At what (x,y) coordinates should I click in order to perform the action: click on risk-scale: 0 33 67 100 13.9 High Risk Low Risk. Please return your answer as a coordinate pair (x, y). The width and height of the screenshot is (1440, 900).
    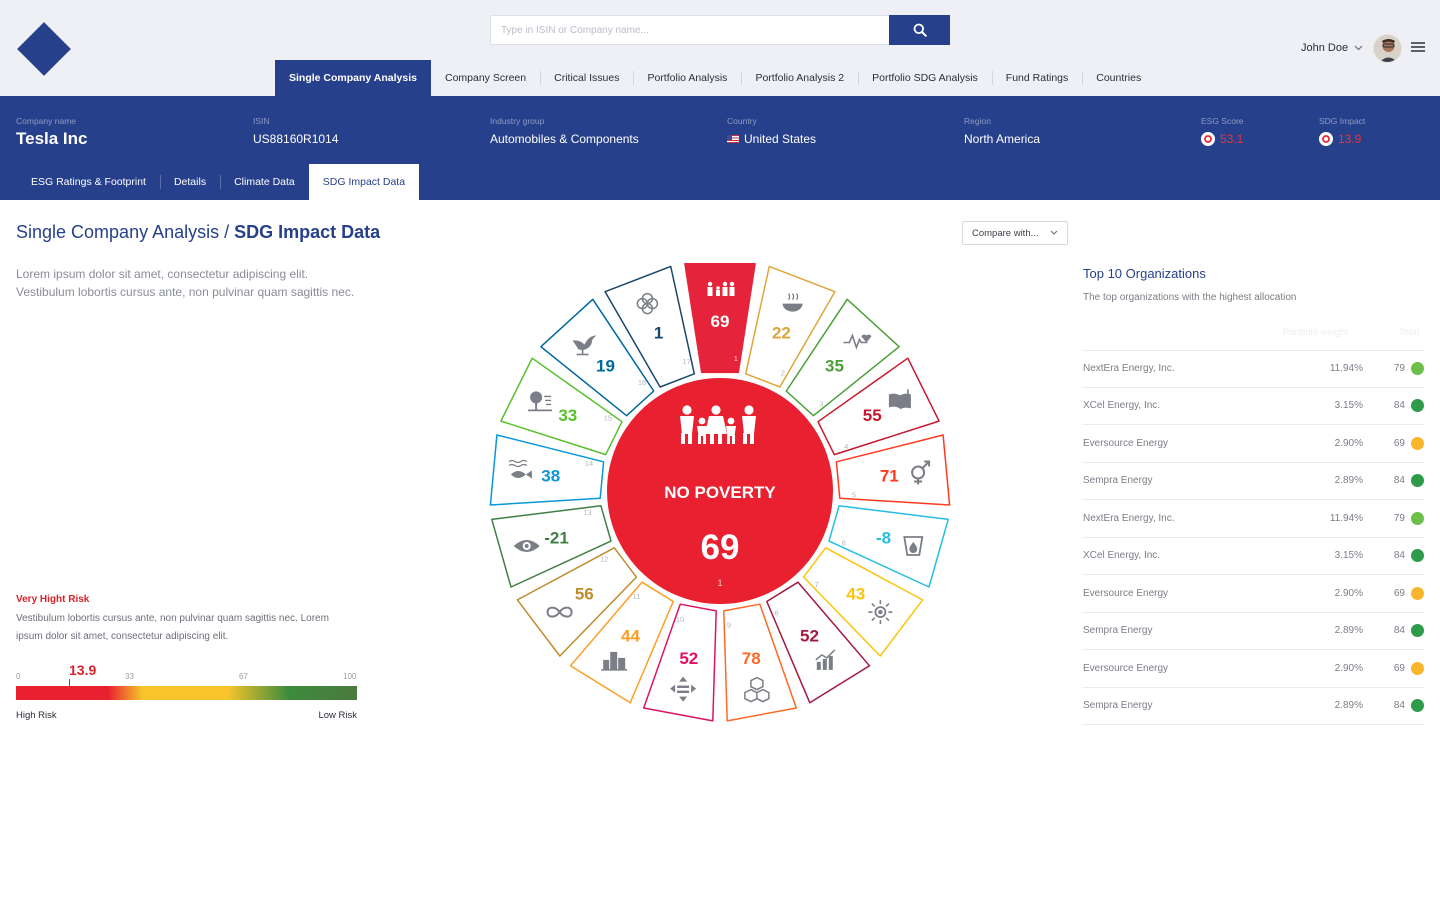
    Looking at the image, I should click on (186, 692).